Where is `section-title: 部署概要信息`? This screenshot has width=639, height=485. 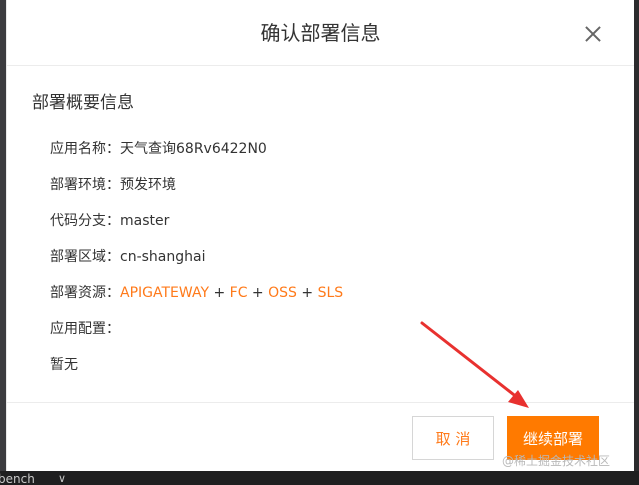 section-title: 部署概要信息 is located at coordinates (83, 103).